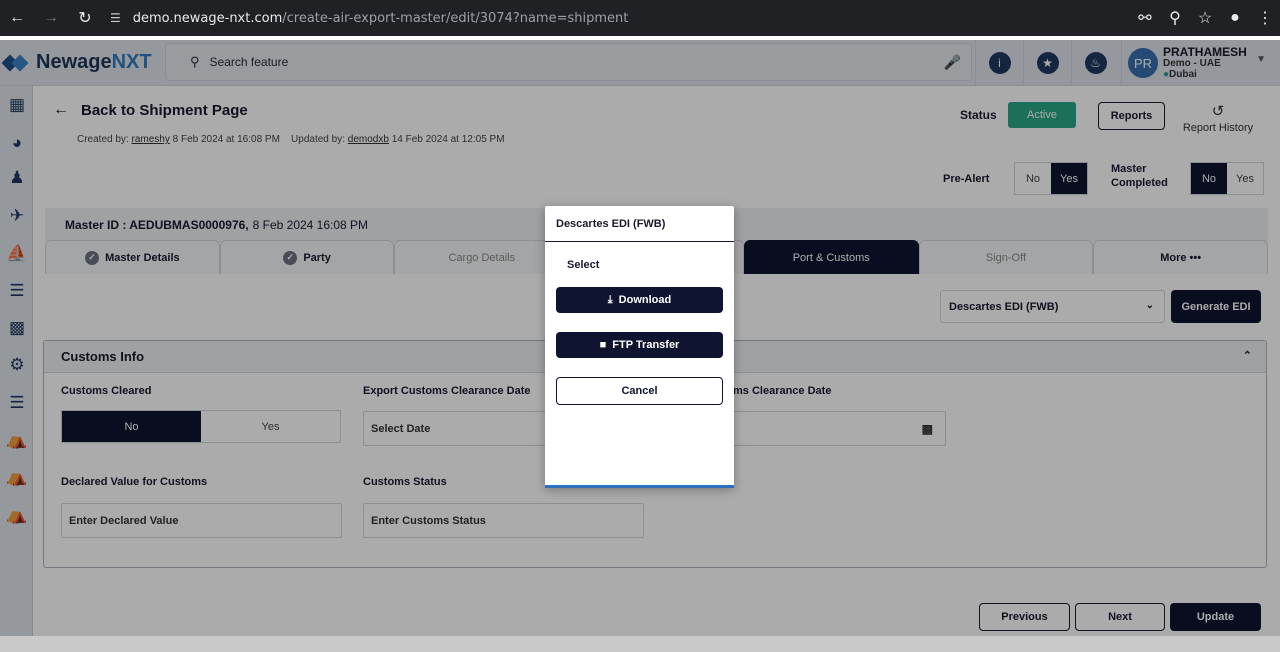 Image resolution: width=1280 pixels, height=652 pixels. I want to click on bottom-strip, so click(640, 644).